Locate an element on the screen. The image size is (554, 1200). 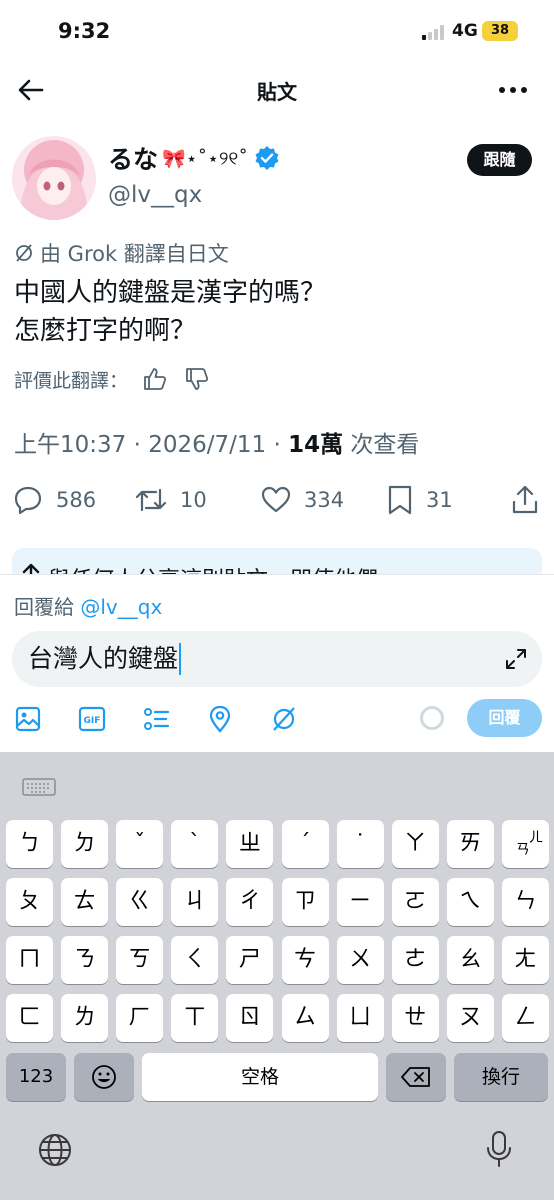
composer-toolbar: GIF 回覆 is located at coordinates (277, 720).